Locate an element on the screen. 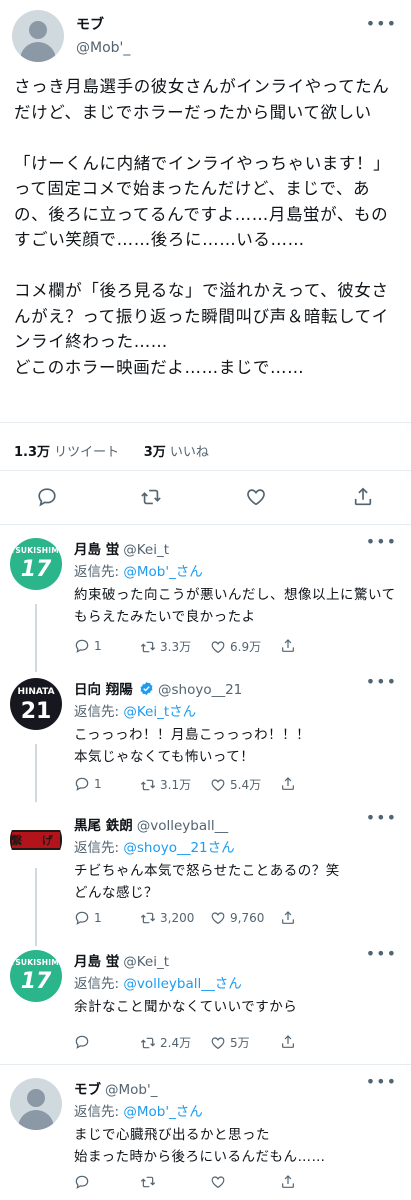 The height and width of the screenshot is (1200, 411). avatar-team-label: TSUKISHIMA is located at coordinates (36, 962).